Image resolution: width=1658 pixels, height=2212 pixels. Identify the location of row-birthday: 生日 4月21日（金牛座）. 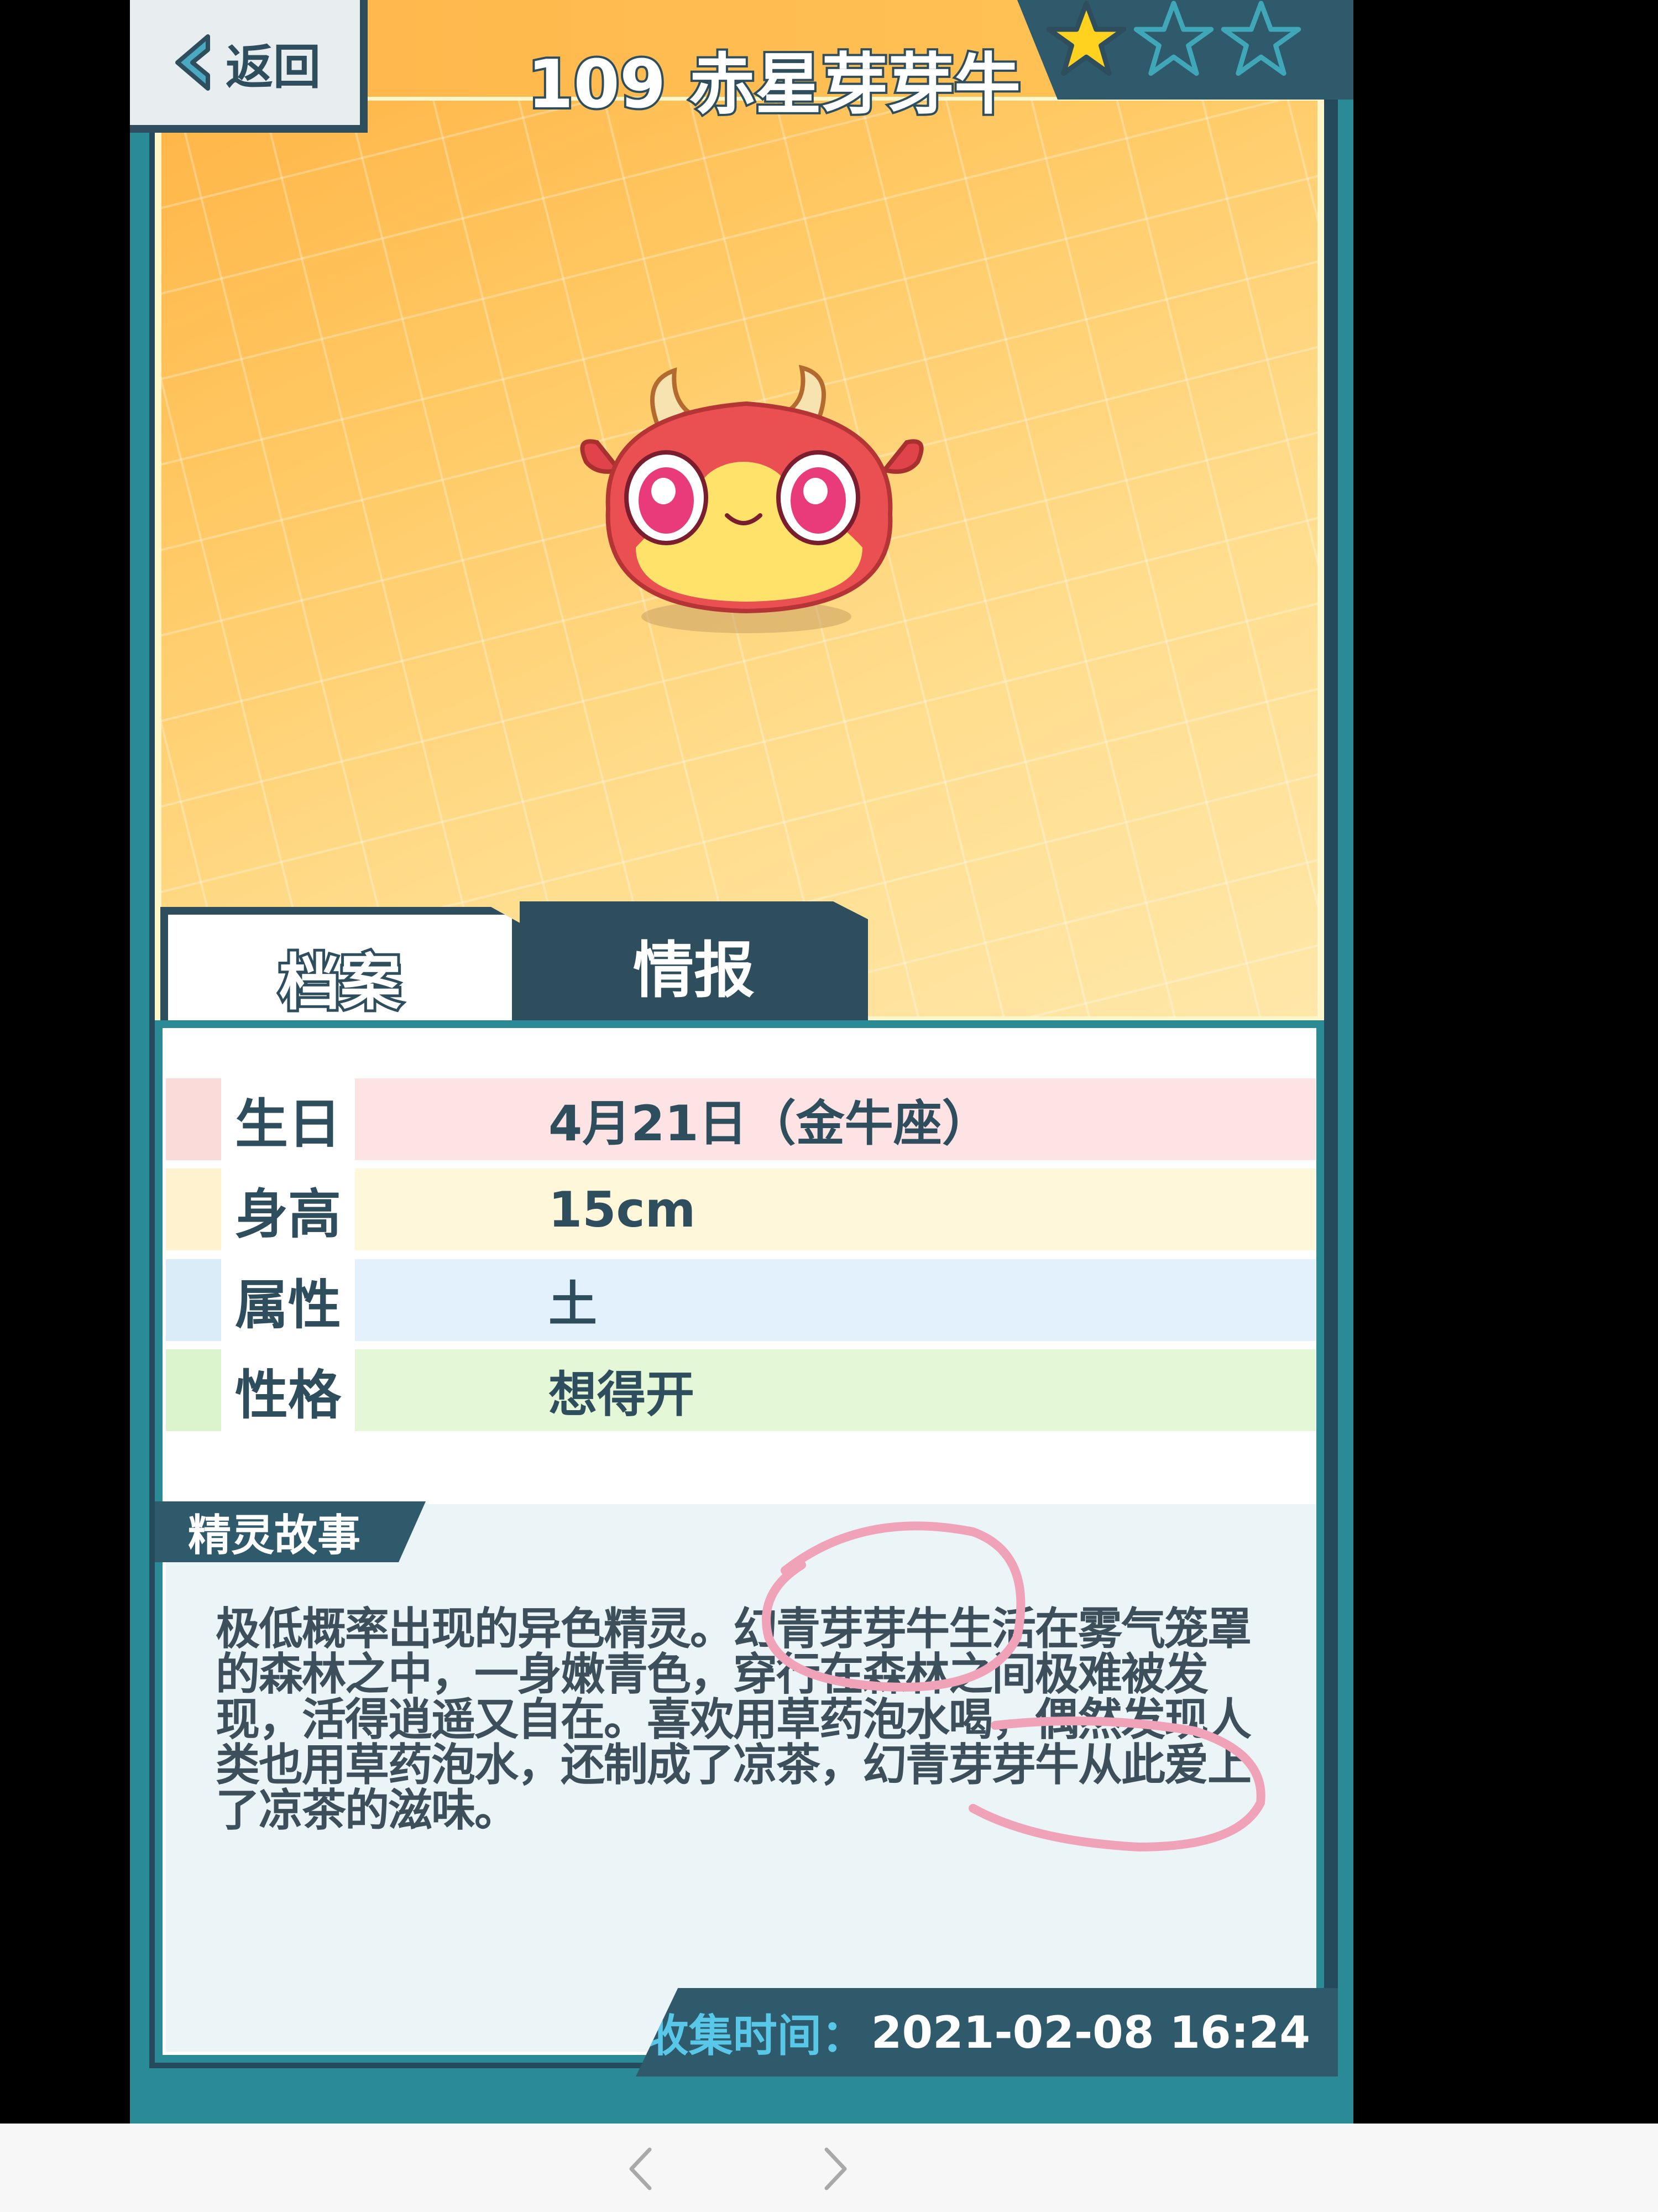
(741, 1119).